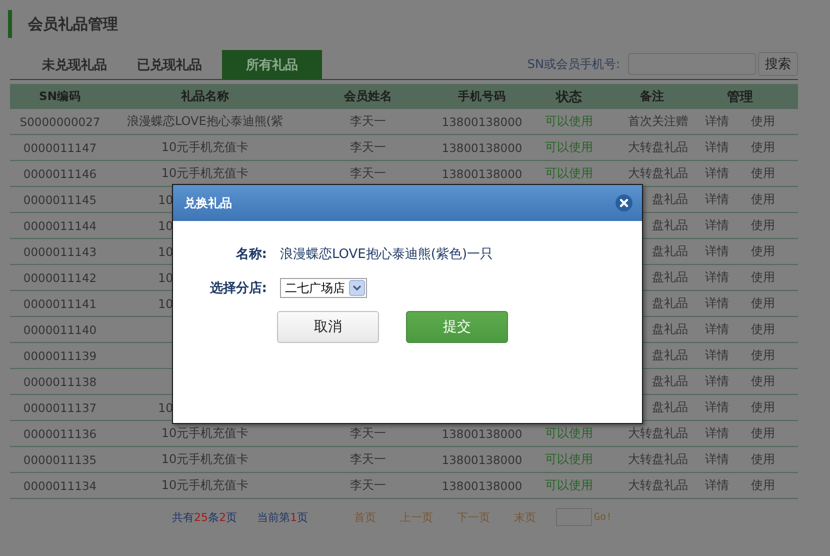  I want to click on page-link: 末页, so click(525, 517).